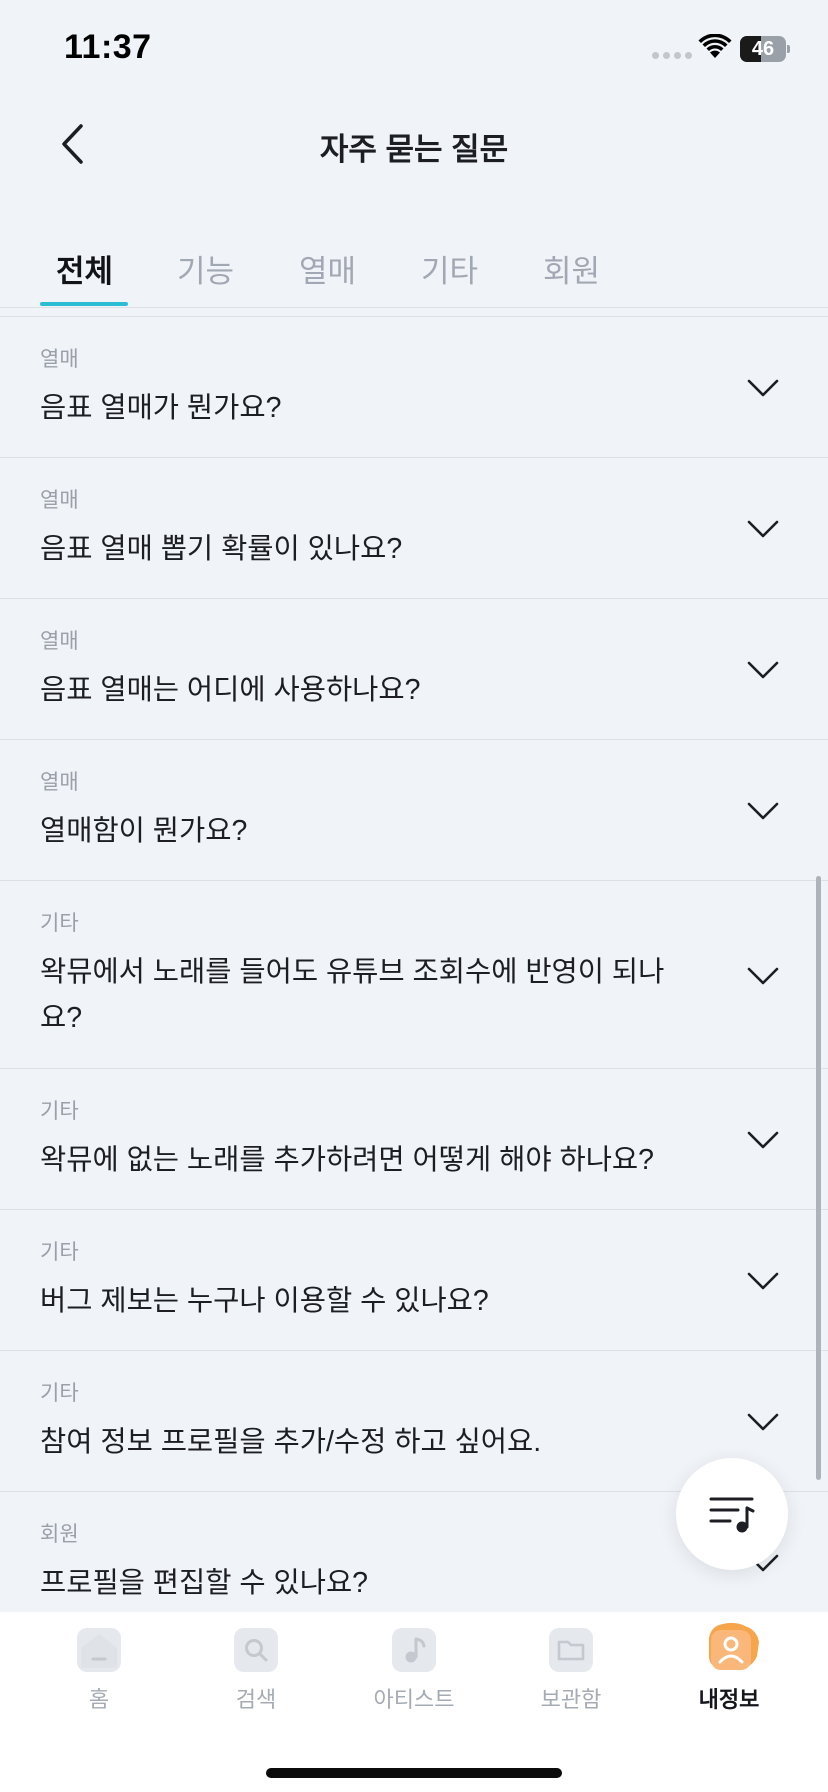 Image resolution: width=828 pixels, height=1792 pixels. What do you see at coordinates (347, 1160) in the screenshot?
I see `faq-question: 왁뮤에 없는 노래를 추가하려면 어떻게 해야 하나요?` at bounding box center [347, 1160].